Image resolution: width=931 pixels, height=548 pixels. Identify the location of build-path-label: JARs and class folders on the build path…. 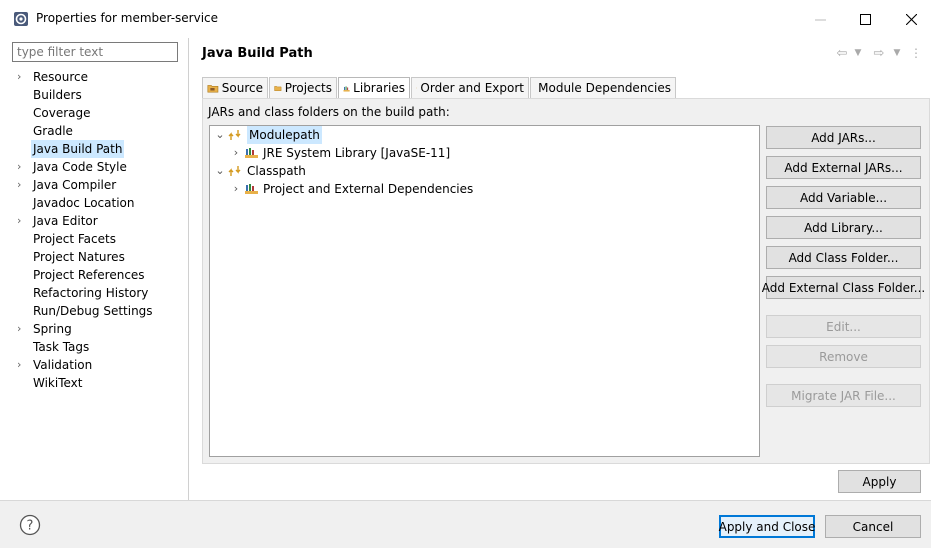
(329, 112).